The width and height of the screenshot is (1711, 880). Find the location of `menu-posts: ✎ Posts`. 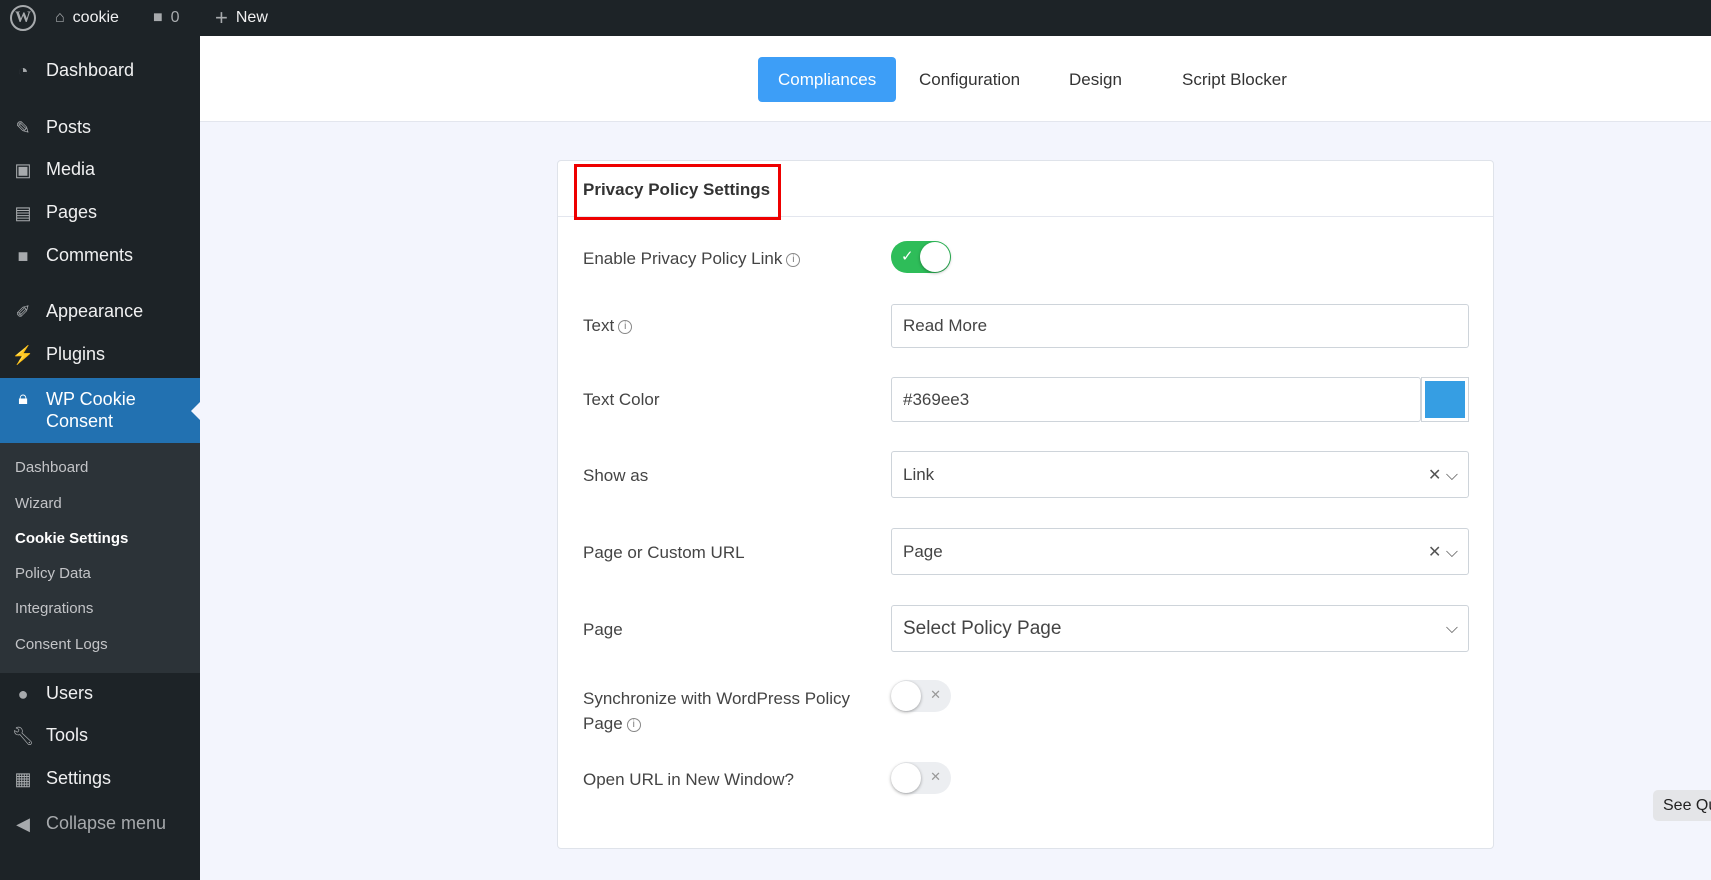

menu-posts: ✎ Posts is located at coordinates (100, 127).